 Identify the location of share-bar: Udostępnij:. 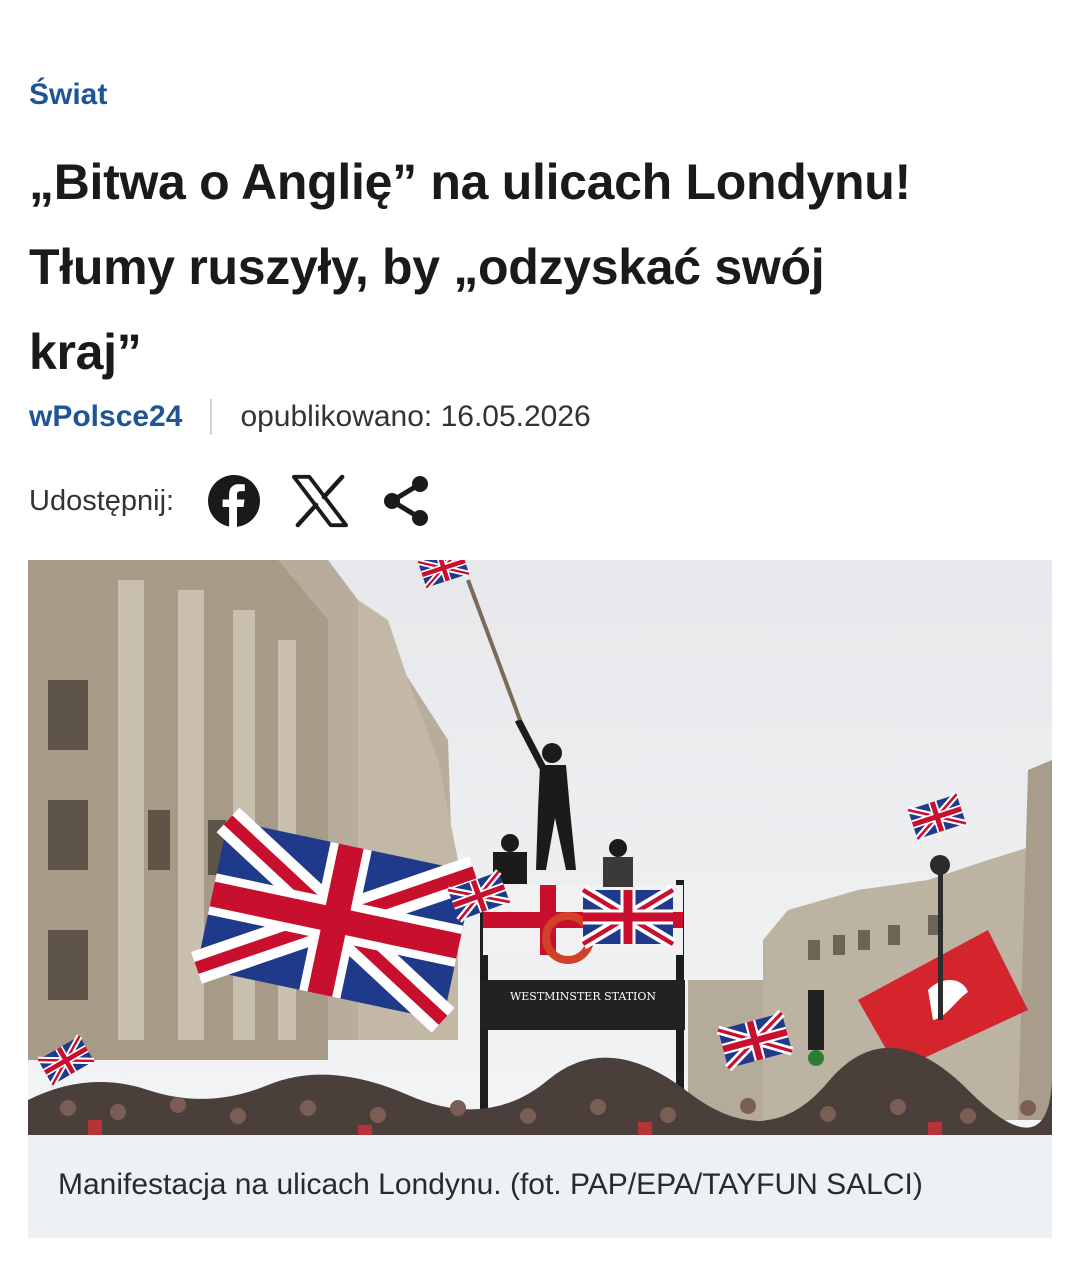
(246, 501).